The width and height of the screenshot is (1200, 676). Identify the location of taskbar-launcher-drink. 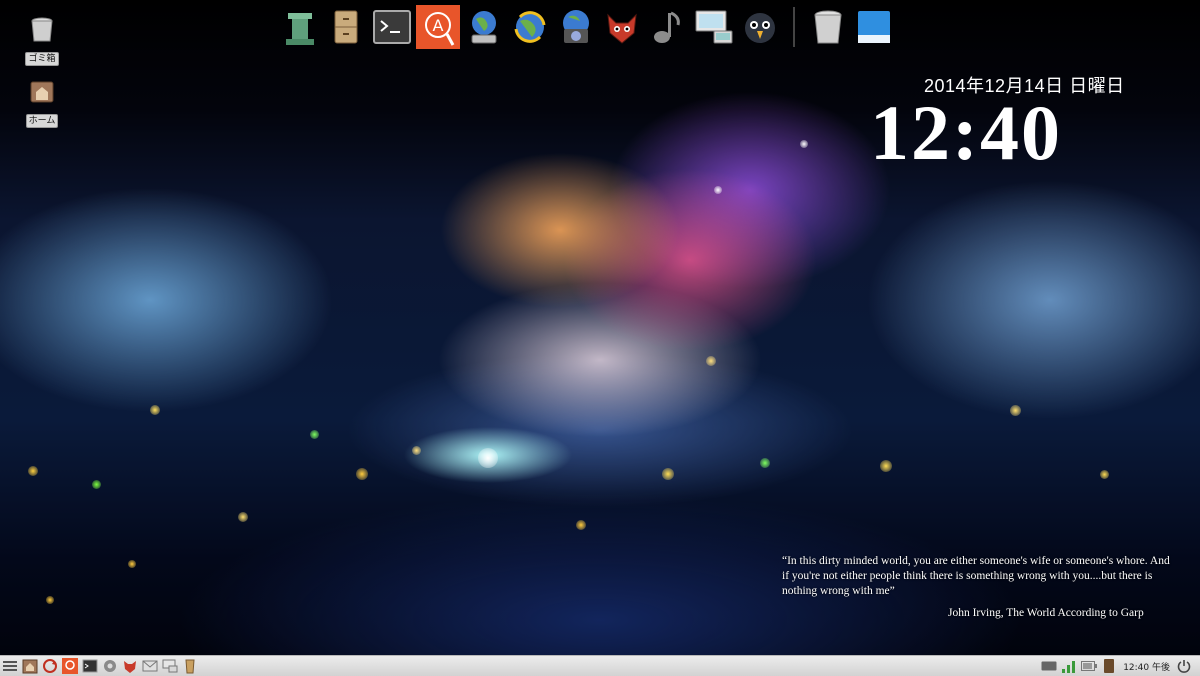
(190, 666).